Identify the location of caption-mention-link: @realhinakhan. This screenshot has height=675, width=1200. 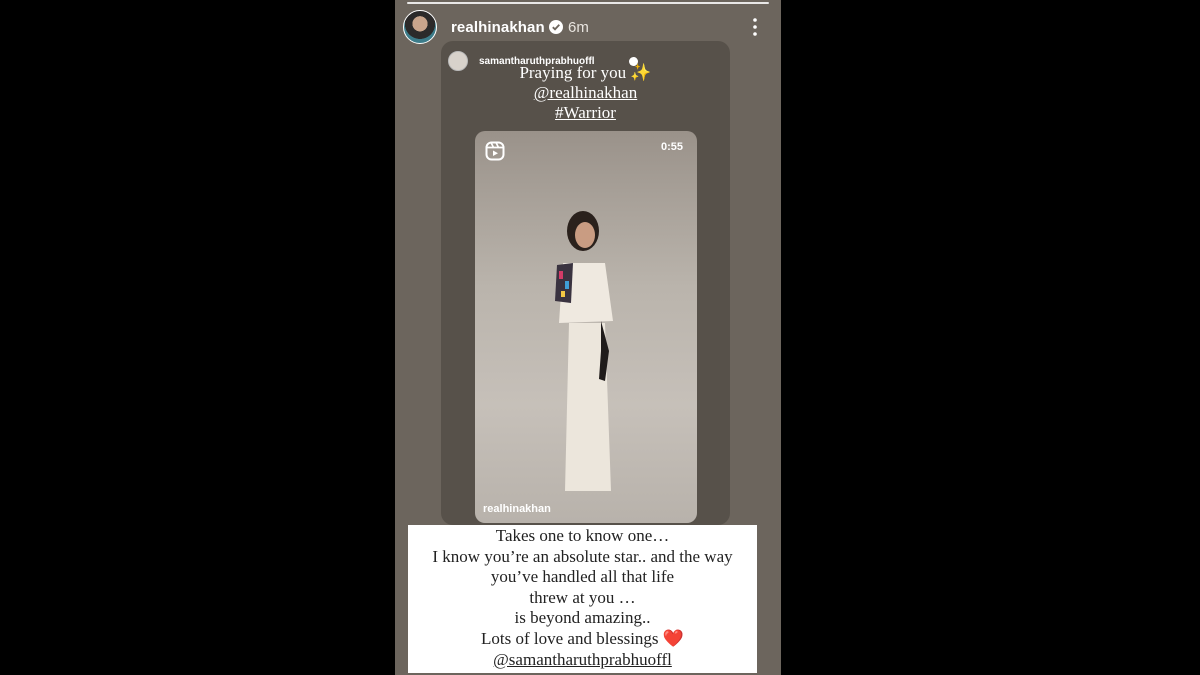
(585, 93).